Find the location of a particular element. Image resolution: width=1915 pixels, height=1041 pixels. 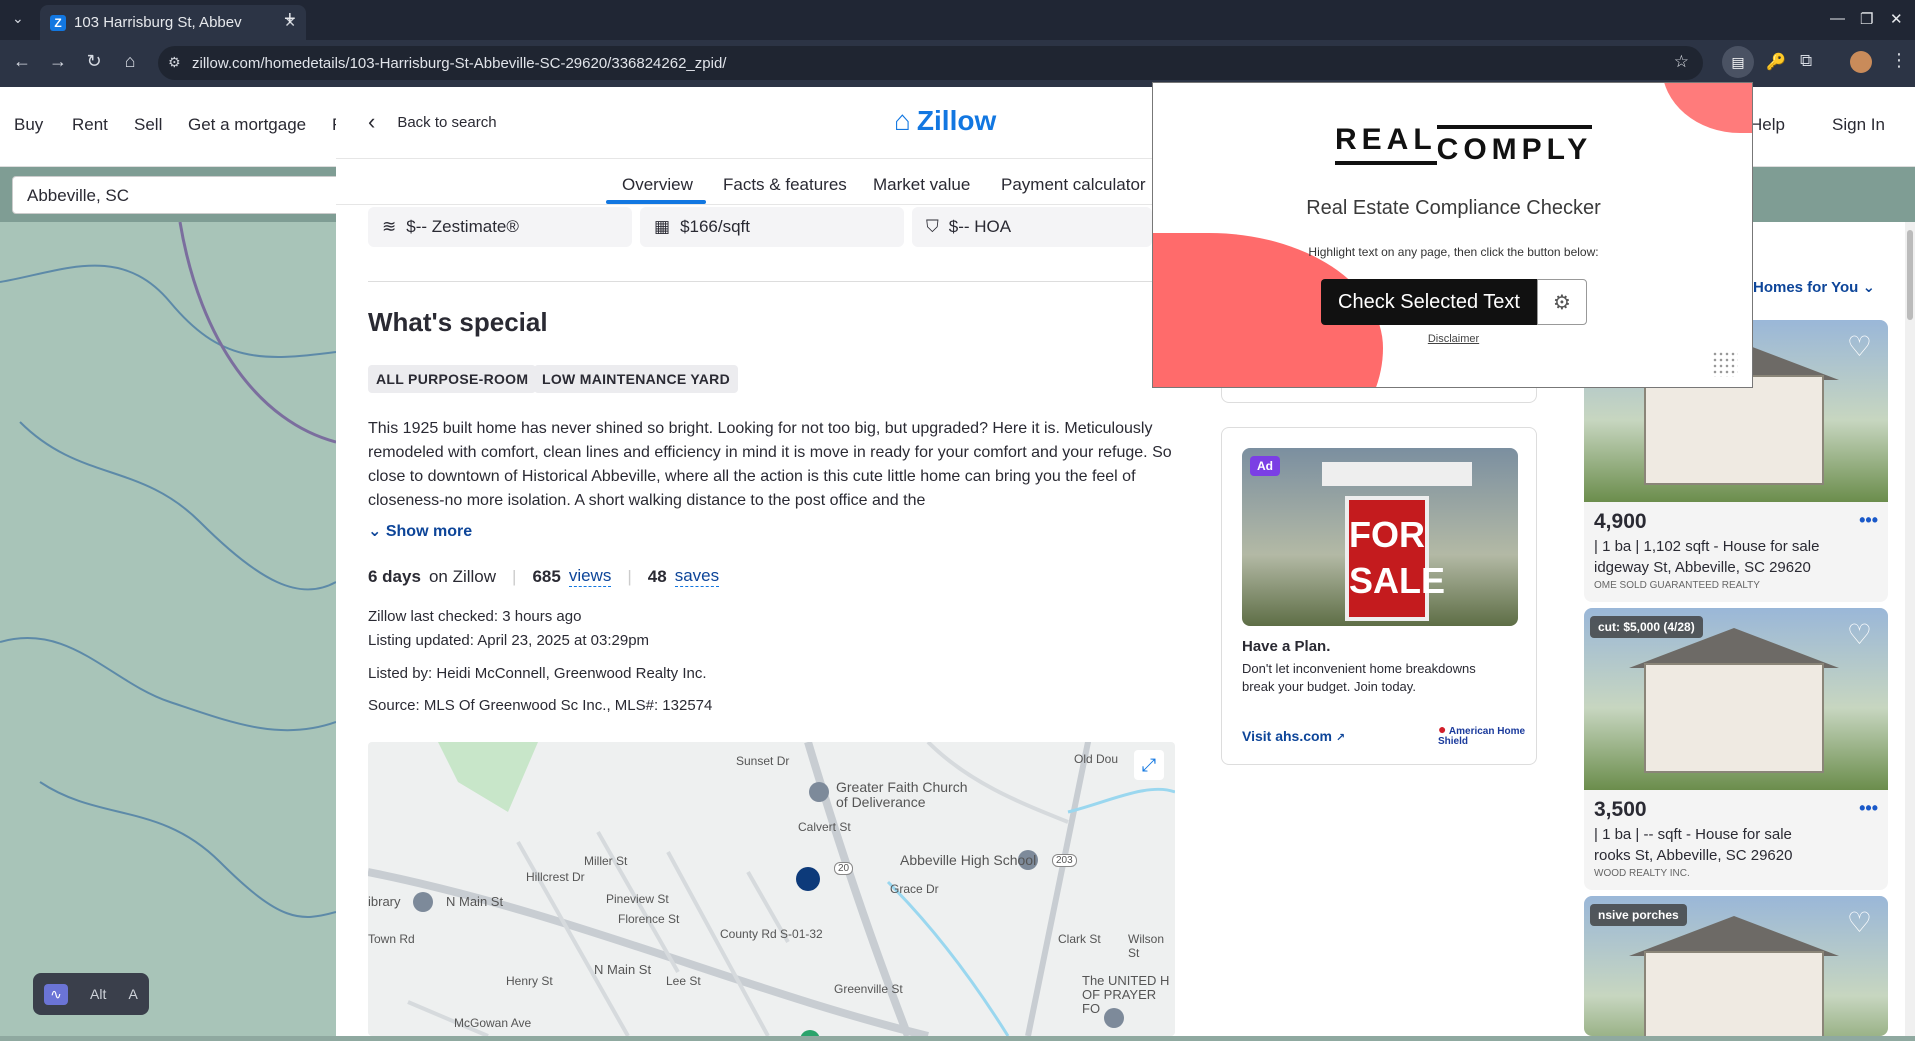

page-scrollbar is located at coordinates (1910, 629).